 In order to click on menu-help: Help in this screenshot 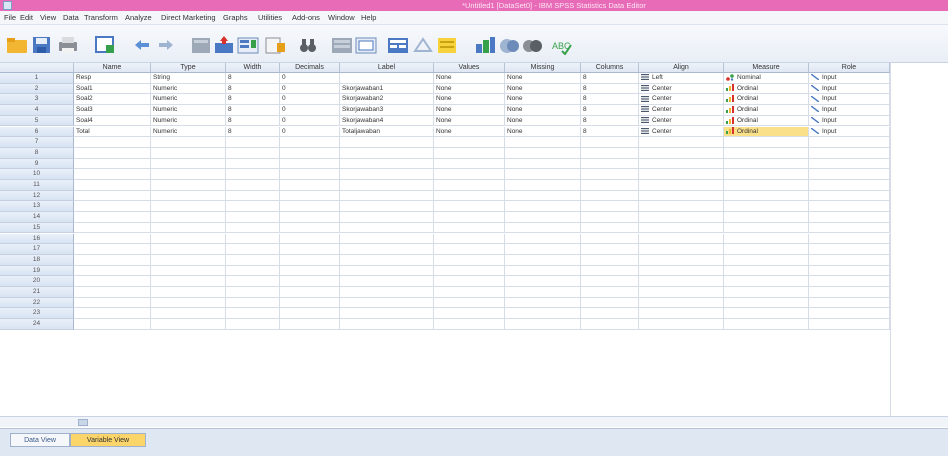, I will do `click(368, 17)`.